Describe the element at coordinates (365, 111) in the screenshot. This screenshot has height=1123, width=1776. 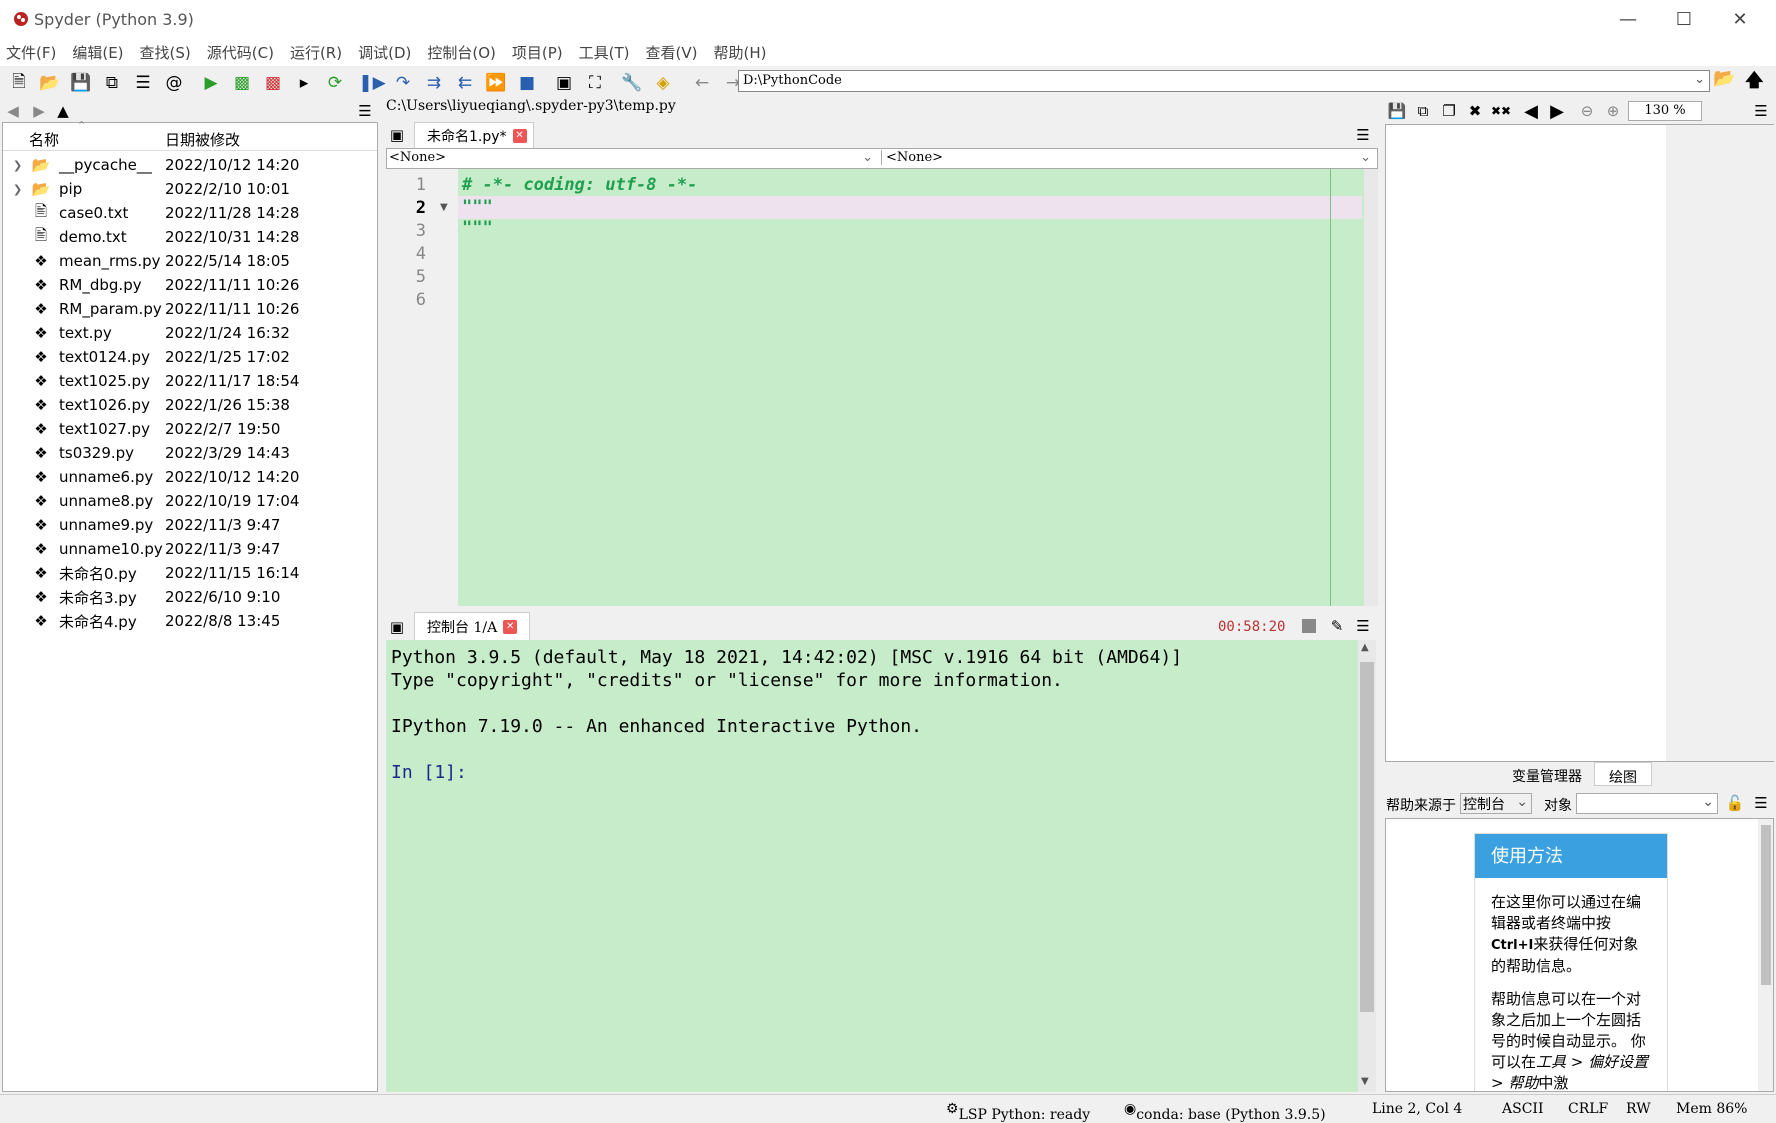
I see `files-options-icon: ☰` at that location.